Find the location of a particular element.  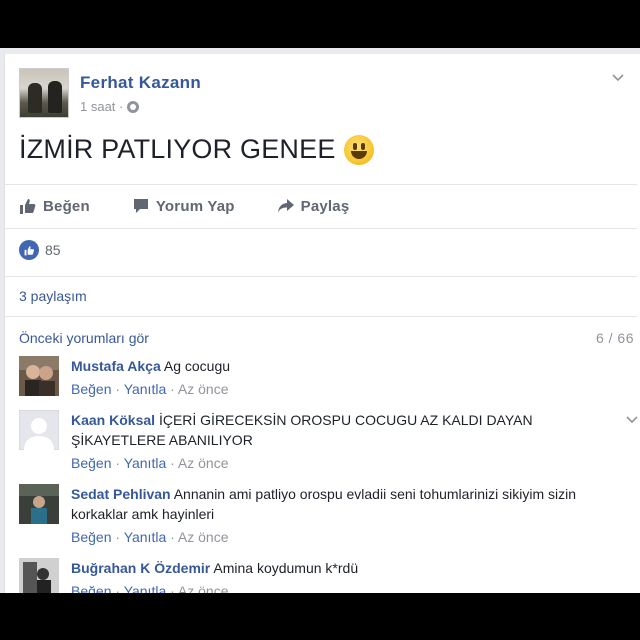

thumbs-up-icon is located at coordinates (28, 206).